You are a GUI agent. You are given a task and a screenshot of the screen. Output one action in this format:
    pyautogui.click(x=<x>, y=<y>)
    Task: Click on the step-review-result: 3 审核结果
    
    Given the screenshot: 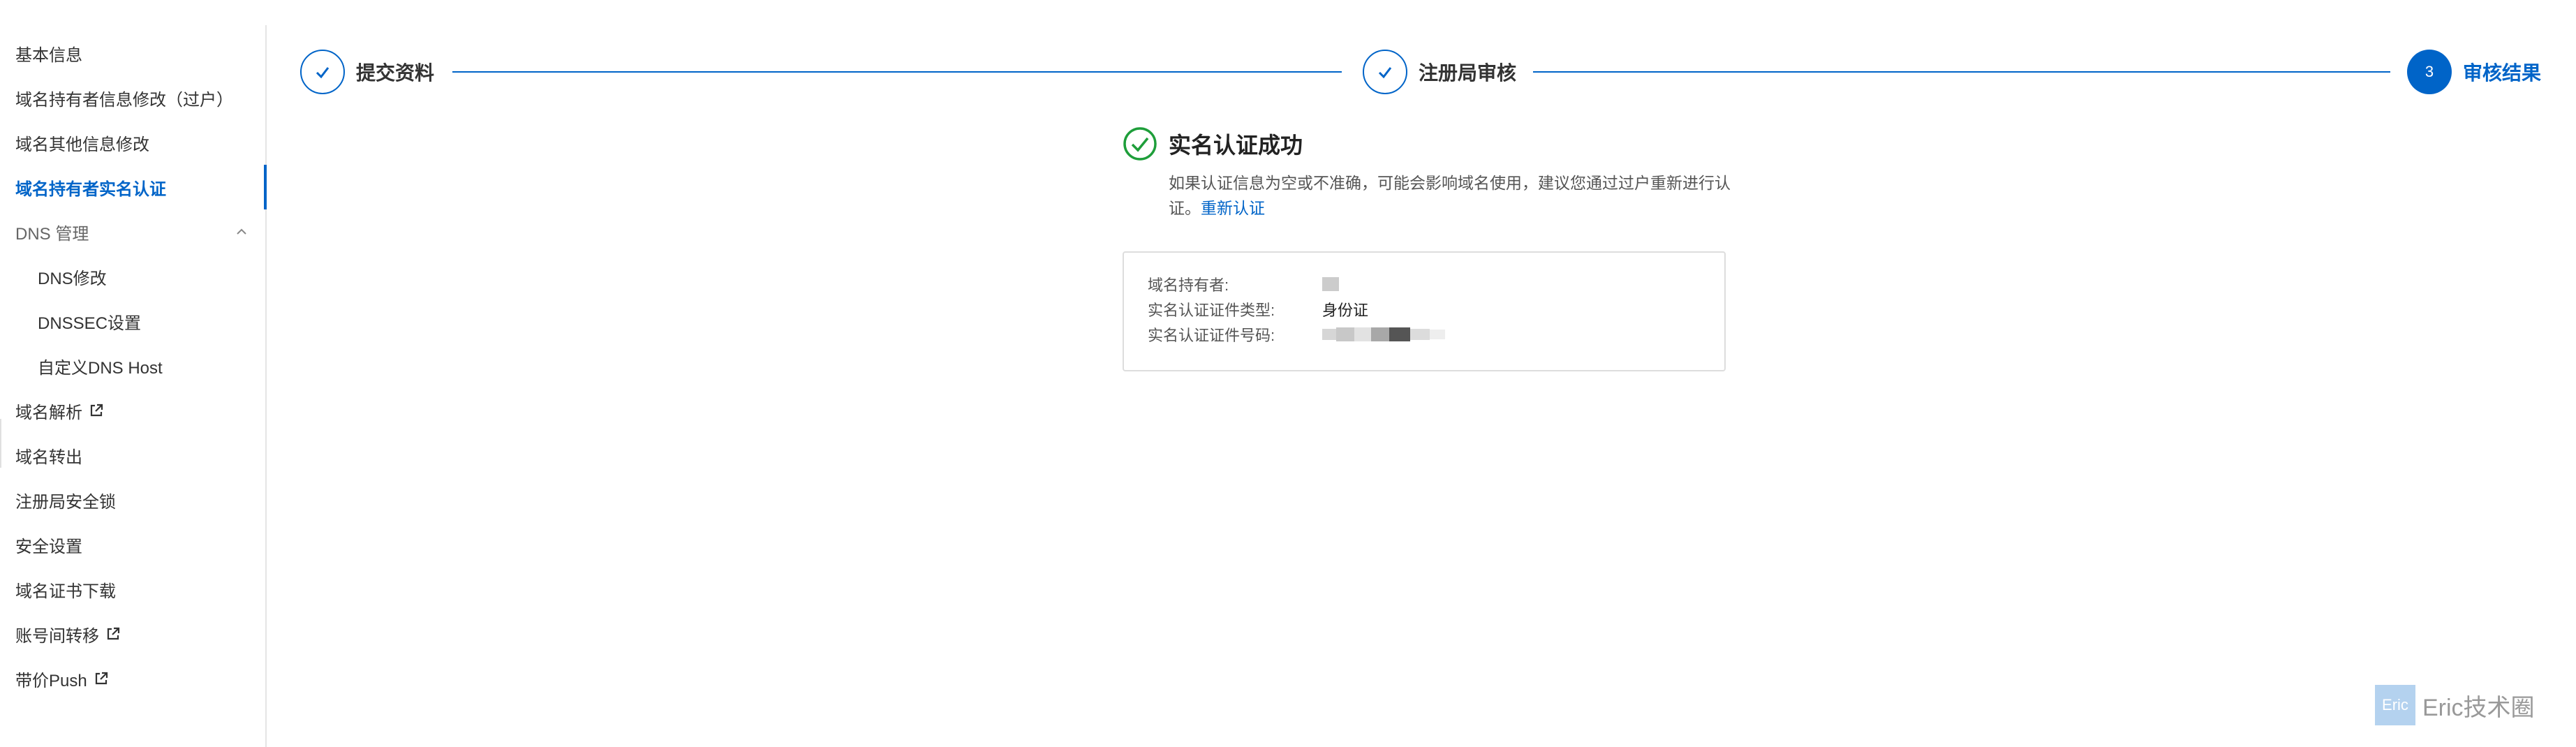 What is the action you would take?
    pyautogui.click(x=2474, y=71)
    